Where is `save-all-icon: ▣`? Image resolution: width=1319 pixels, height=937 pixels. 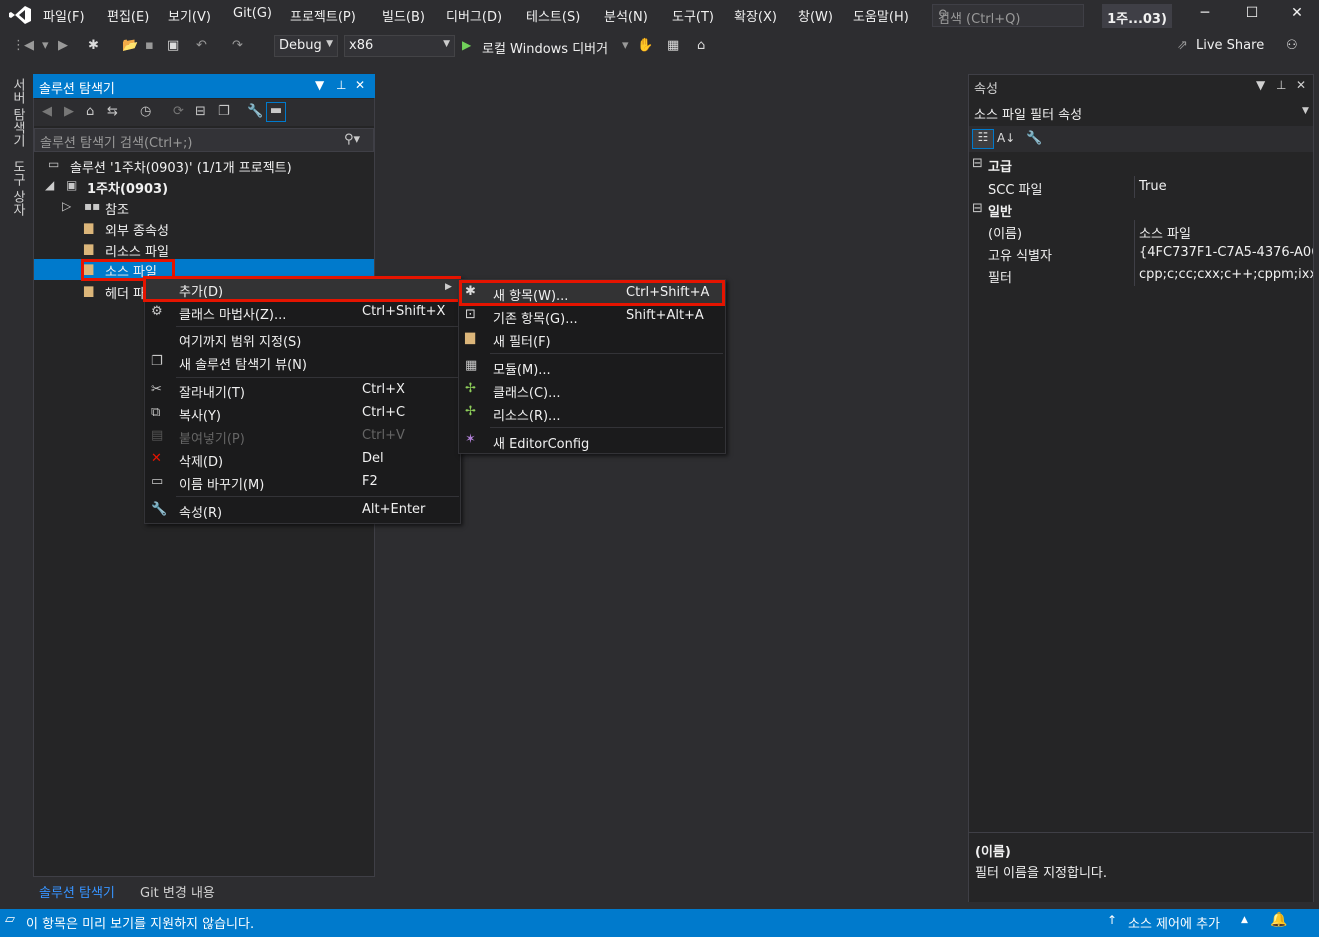
save-all-icon: ▣ is located at coordinates (173, 45).